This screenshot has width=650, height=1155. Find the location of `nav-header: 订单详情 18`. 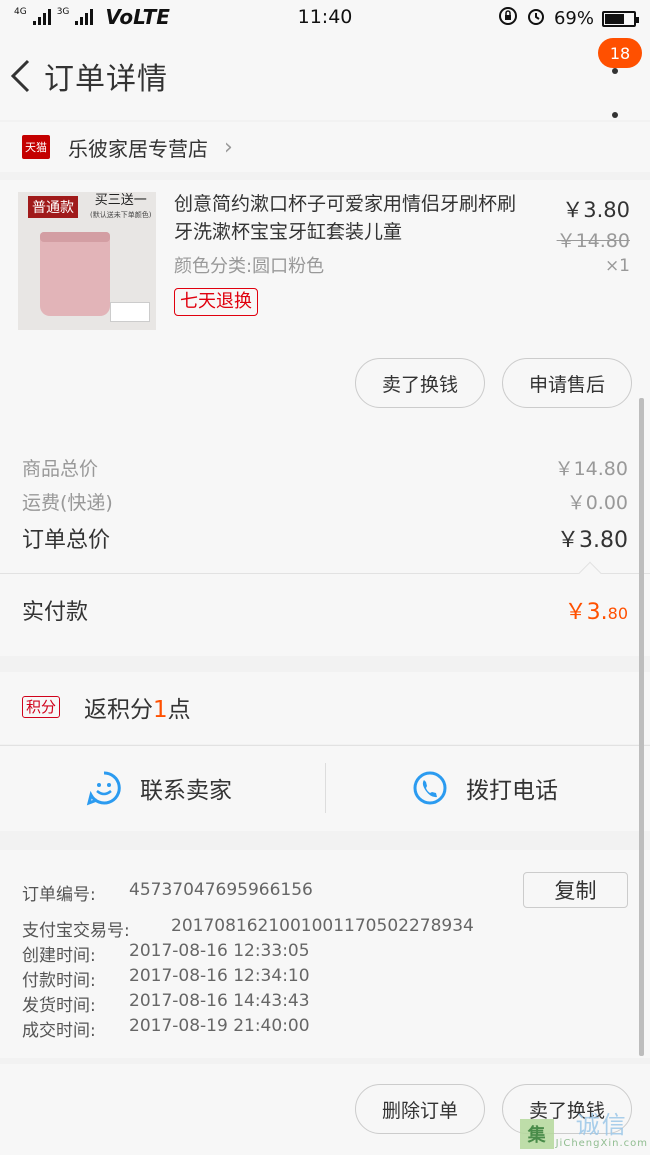

nav-header: 订单详情 18 is located at coordinates (325, 77).